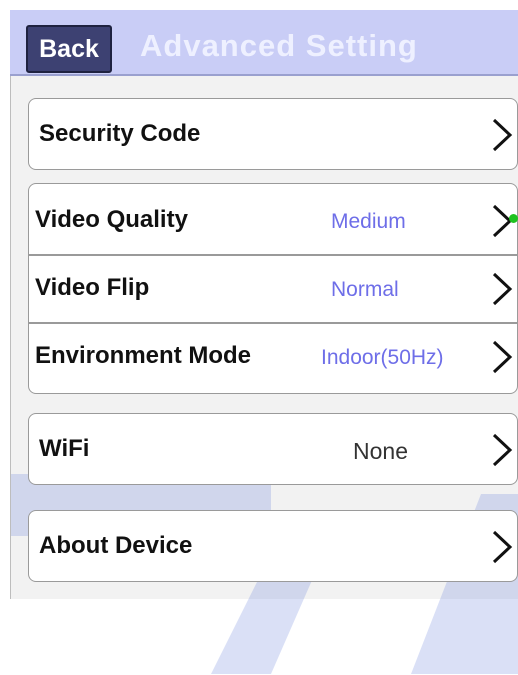  What do you see at coordinates (365, 289) in the screenshot?
I see `video-flip-value: Normal` at bounding box center [365, 289].